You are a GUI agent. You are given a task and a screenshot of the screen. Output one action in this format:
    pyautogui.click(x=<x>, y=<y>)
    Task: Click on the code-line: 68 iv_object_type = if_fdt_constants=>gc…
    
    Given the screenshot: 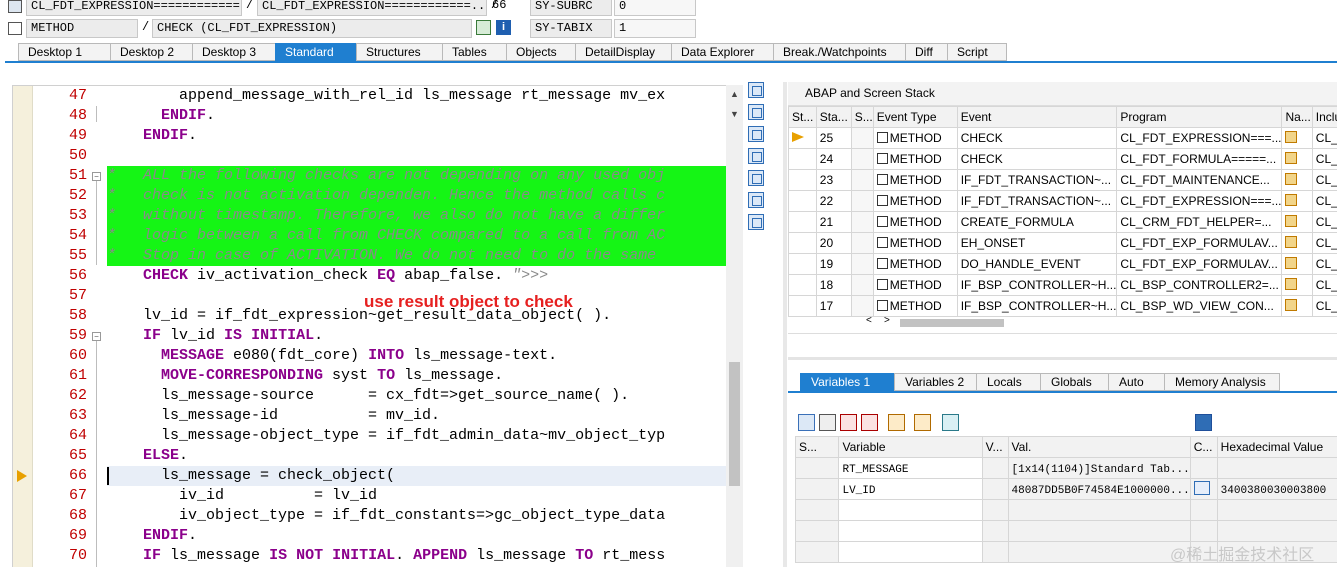 What is the action you would take?
    pyautogui.click(x=369, y=516)
    